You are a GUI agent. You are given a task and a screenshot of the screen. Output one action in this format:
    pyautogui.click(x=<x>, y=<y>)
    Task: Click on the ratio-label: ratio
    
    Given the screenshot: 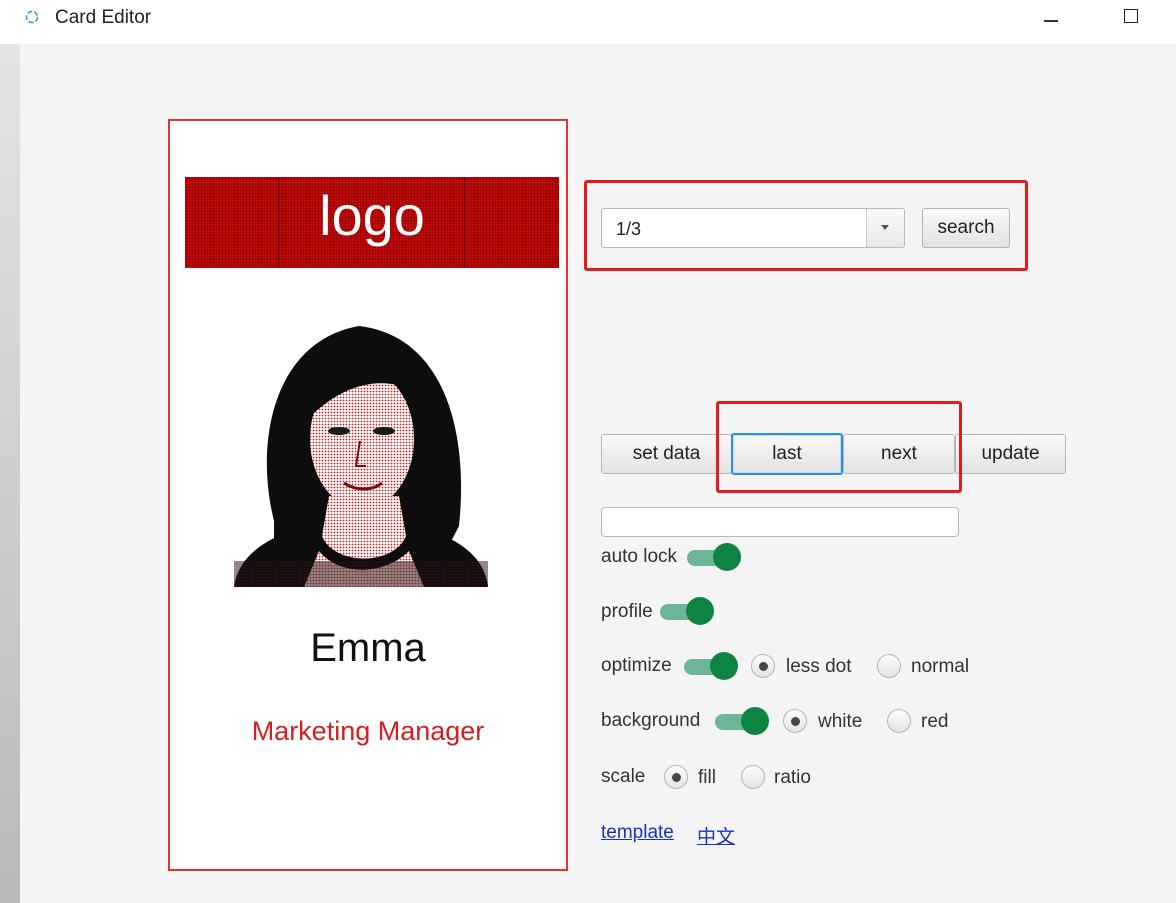 What is the action you would take?
    pyautogui.click(x=792, y=777)
    